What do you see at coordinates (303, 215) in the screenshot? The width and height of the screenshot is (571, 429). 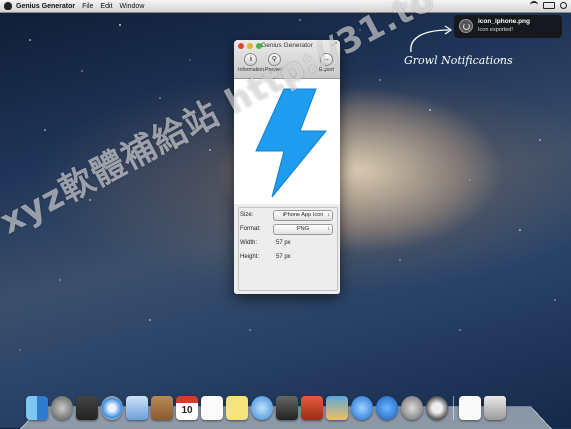 I see `size-select: iPhone App Icon` at bounding box center [303, 215].